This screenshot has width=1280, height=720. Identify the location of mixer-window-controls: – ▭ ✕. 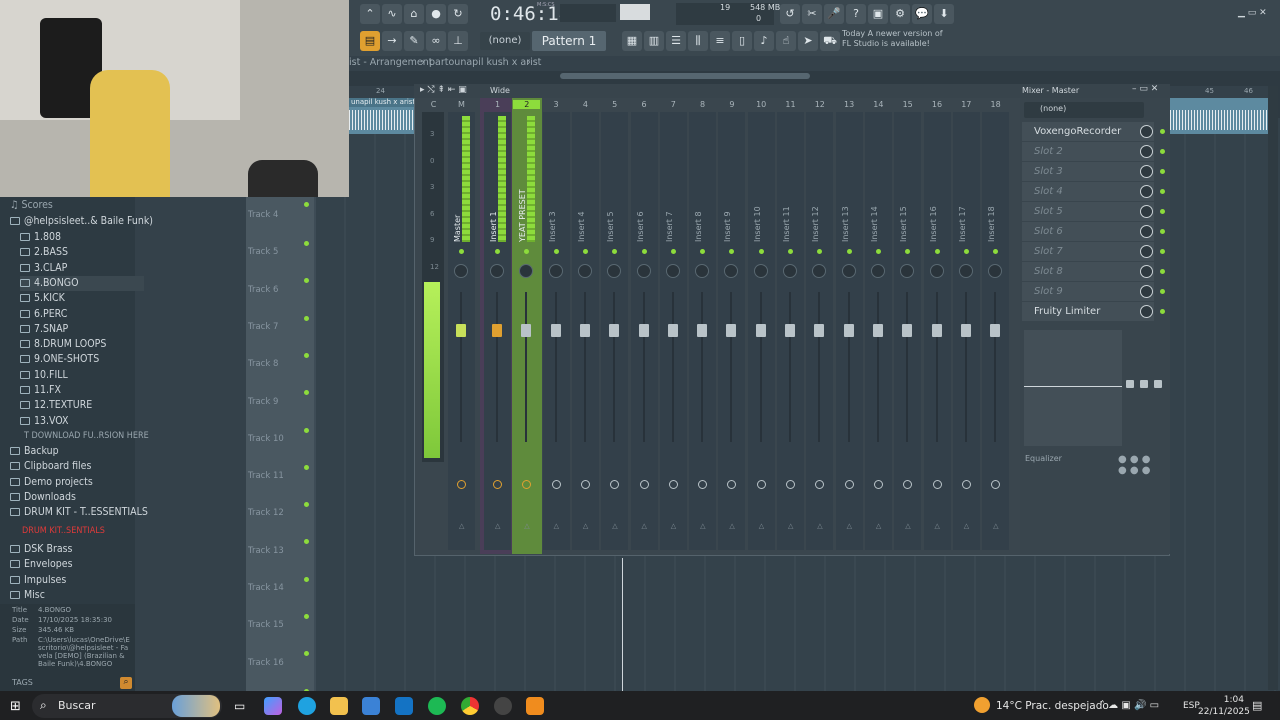
(1145, 89).